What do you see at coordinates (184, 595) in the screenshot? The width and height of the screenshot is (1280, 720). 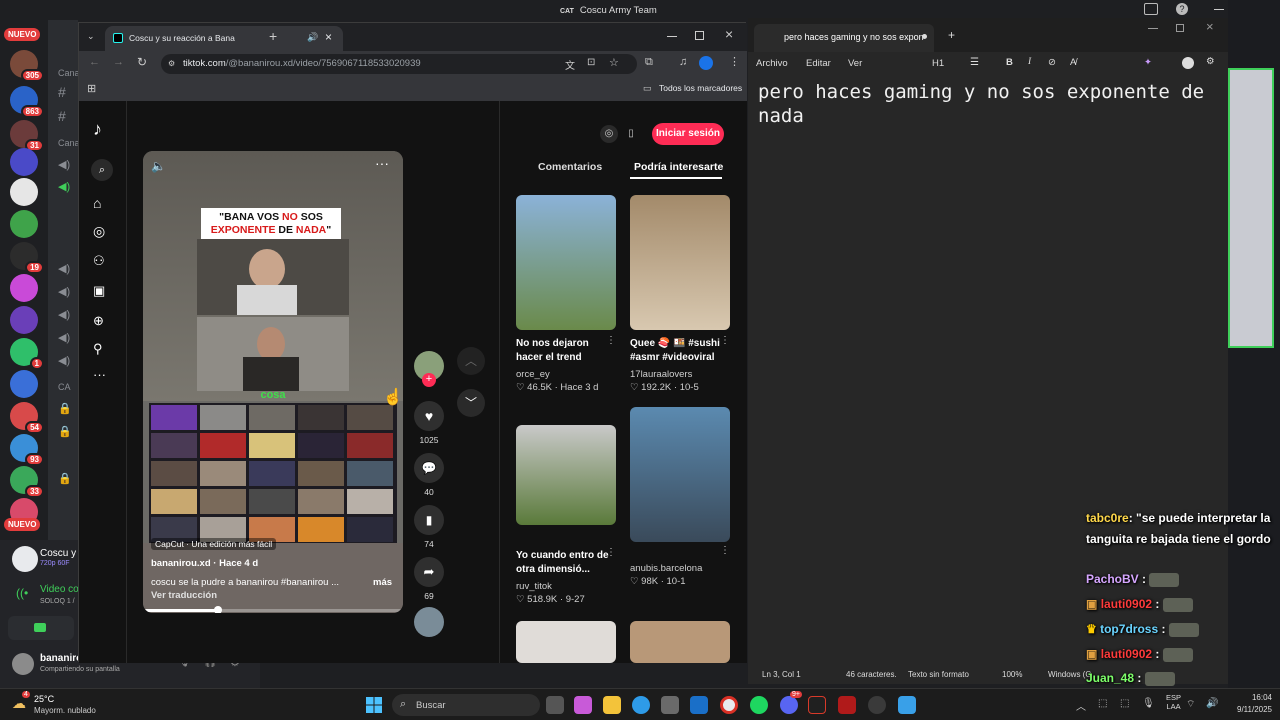 I see `translate-link: Ver traducción` at bounding box center [184, 595].